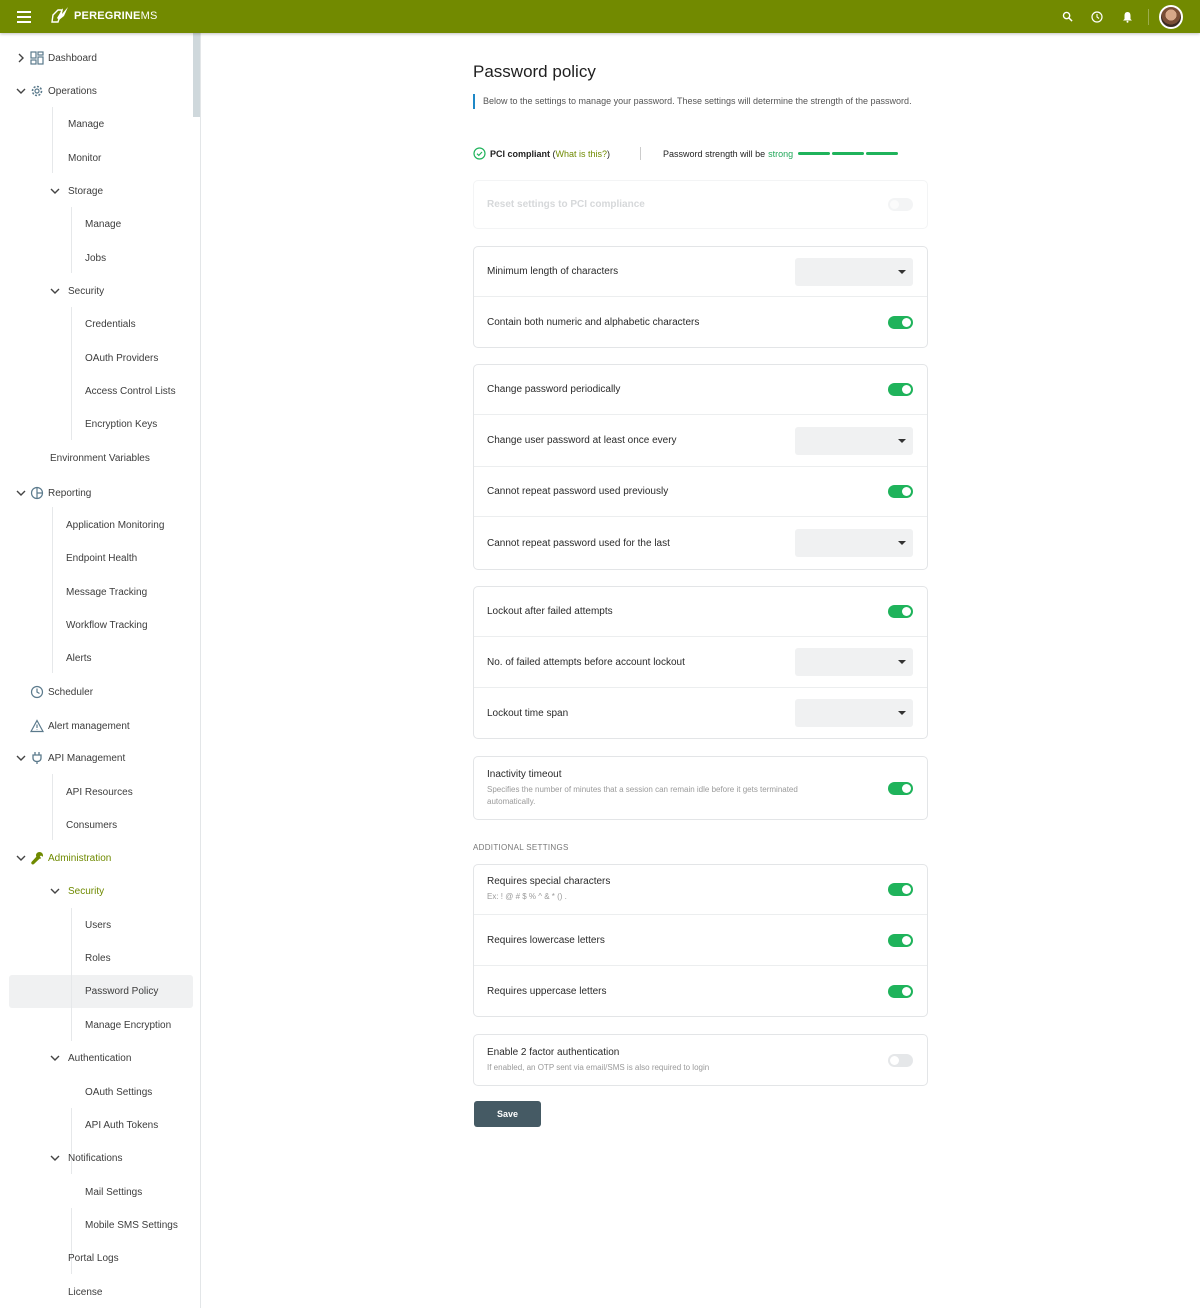 This screenshot has width=1200, height=1308. I want to click on sidebar-item-administration: Administration, so click(63, 858).